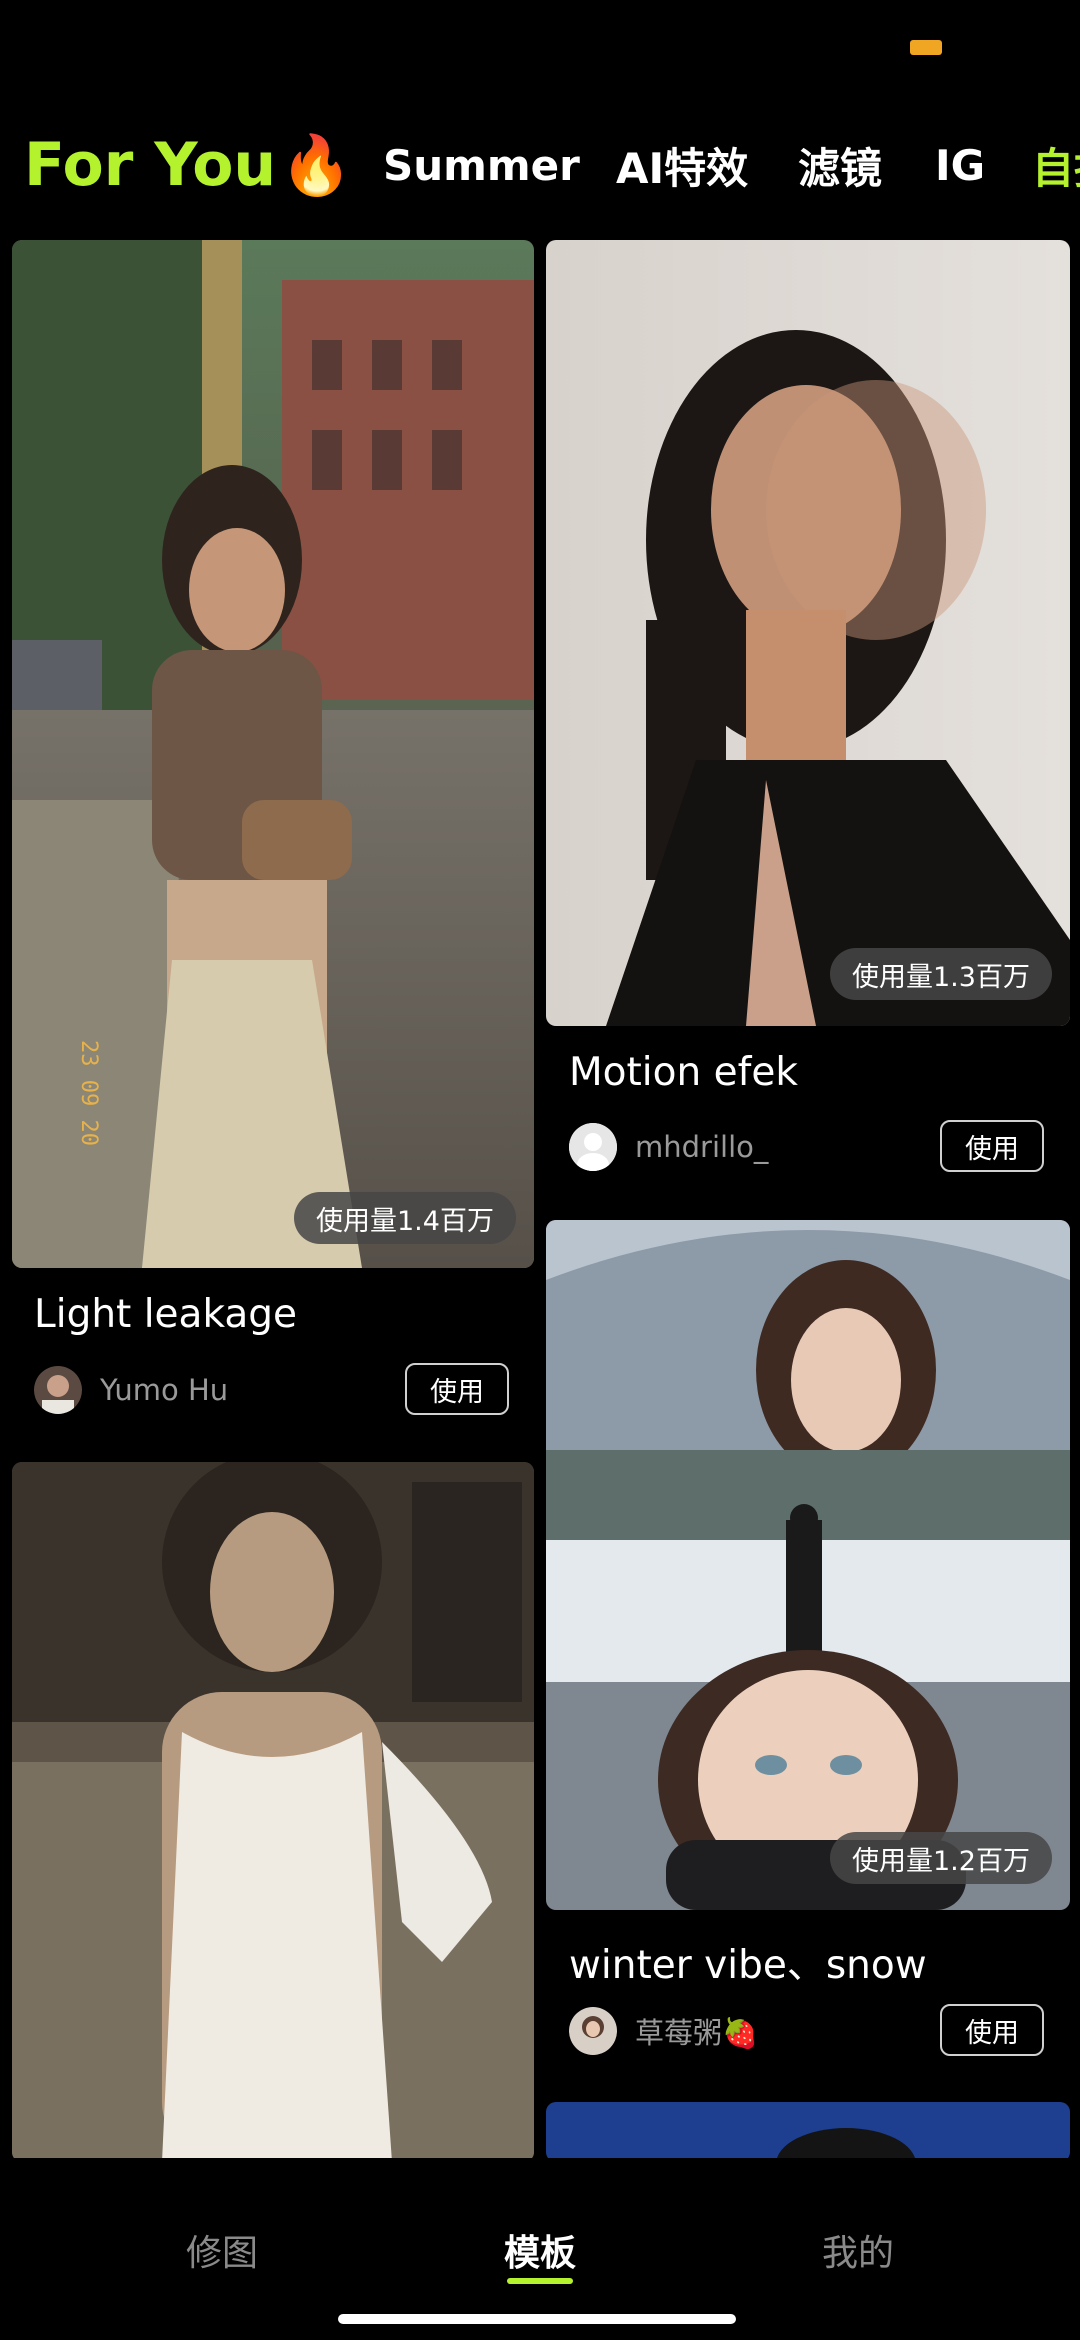 The height and width of the screenshot is (2340, 1080). I want to click on tab-label: IG, so click(960, 165).